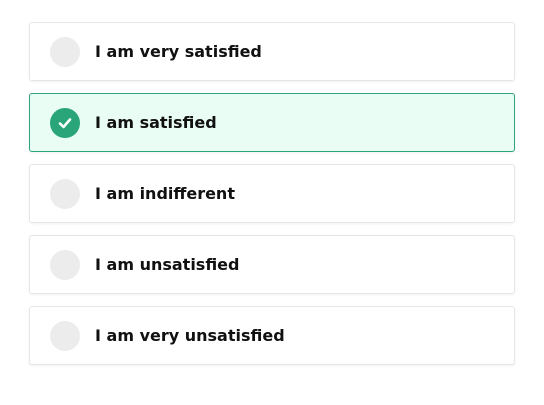 This screenshot has width=544, height=405. Describe the element at coordinates (165, 193) in the screenshot. I see `option-label: I am indifferent` at that location.